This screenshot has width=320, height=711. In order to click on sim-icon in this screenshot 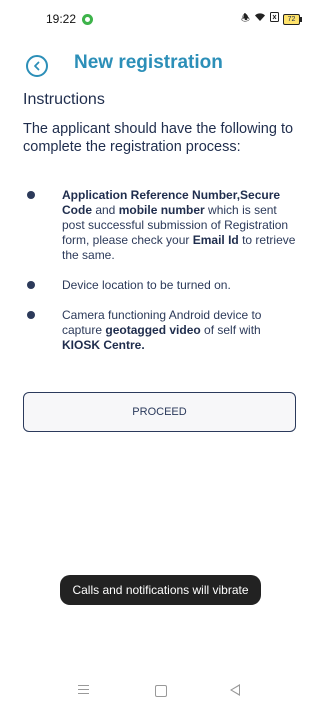, I will do `click(274, 19)`.